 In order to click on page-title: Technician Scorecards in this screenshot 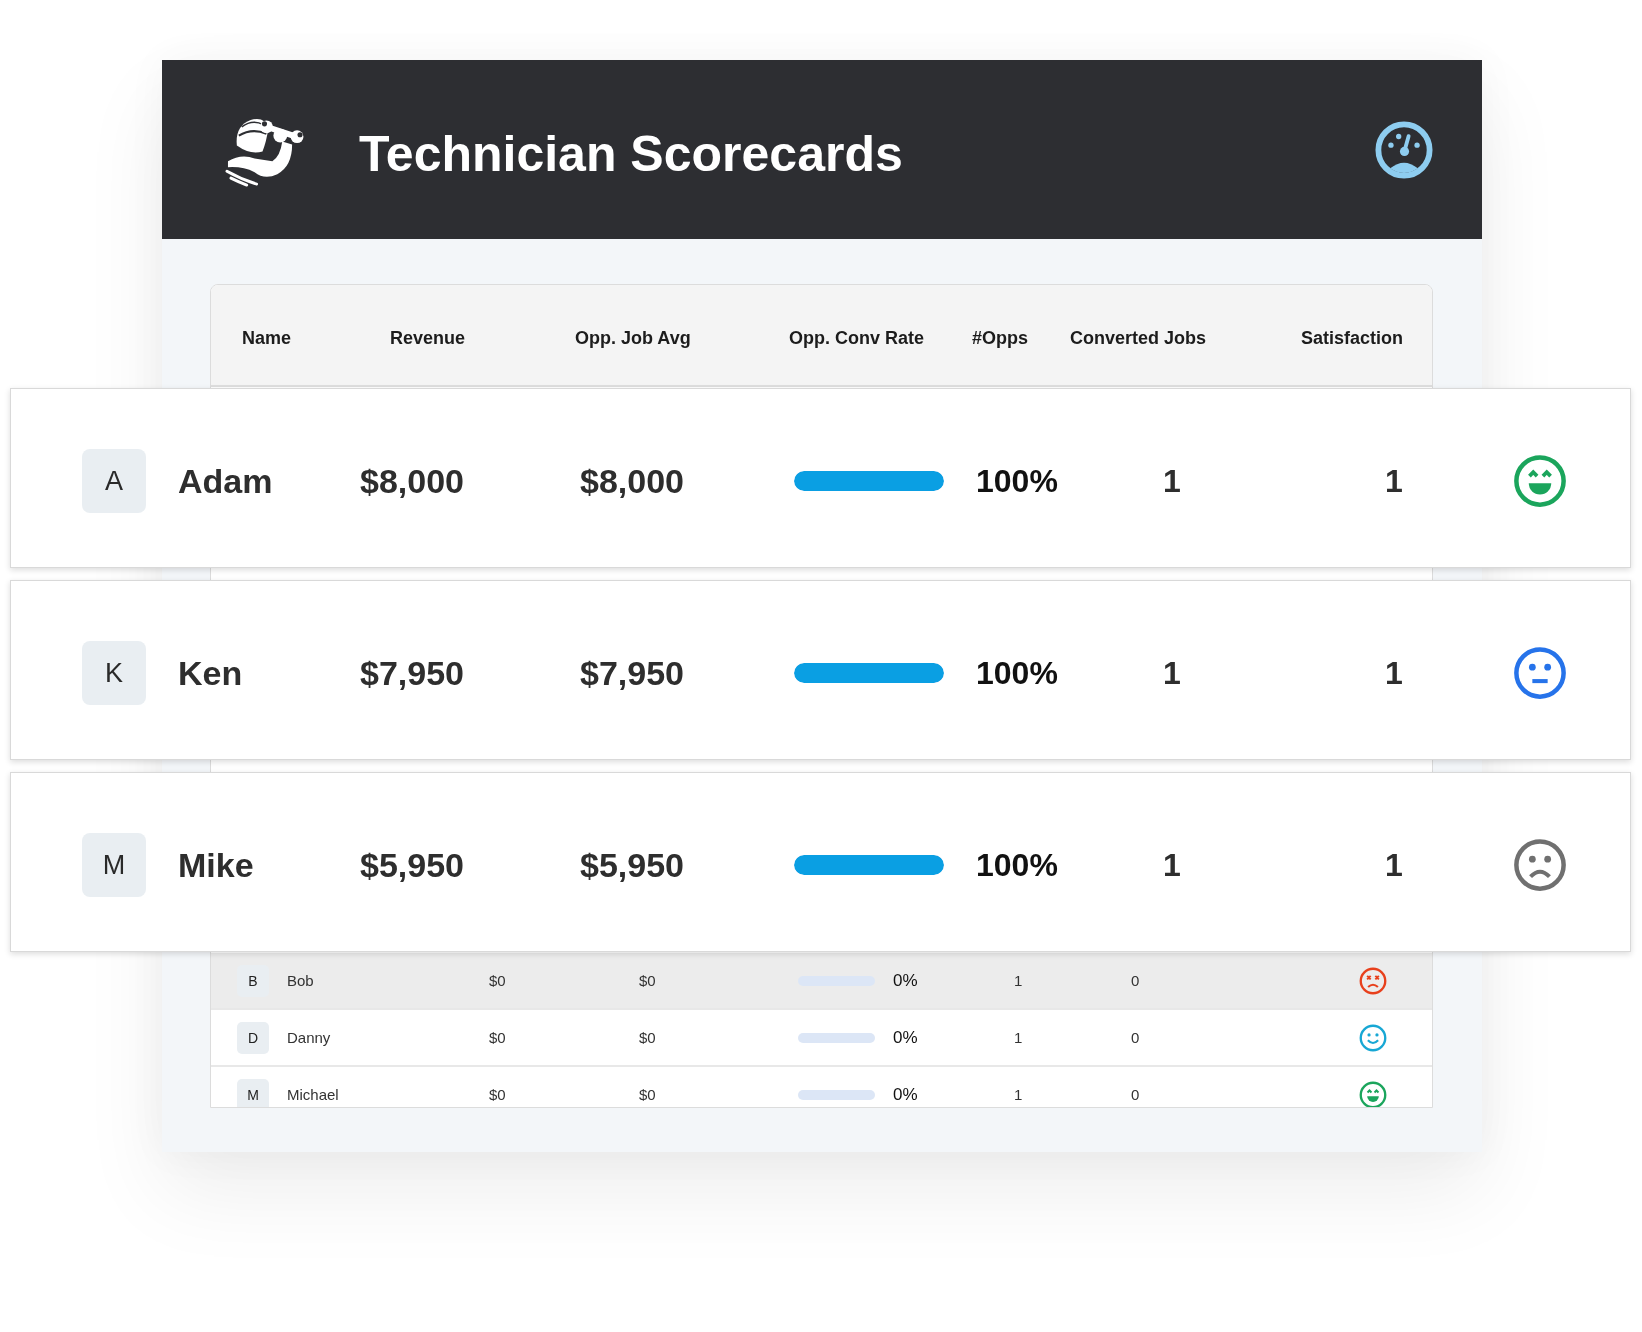, I will do `click(631, 154)`.